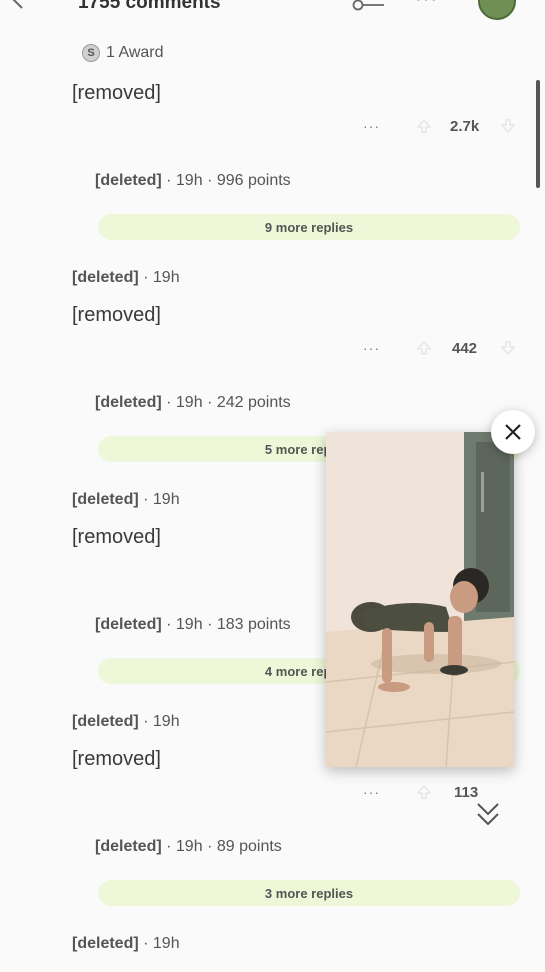 This screenshot has height=972, width=545. What do you see at coordinates (272, 10) in the screenshot?
I see `top-bar: 1755 comments ···` at bounding box center [272, 10].